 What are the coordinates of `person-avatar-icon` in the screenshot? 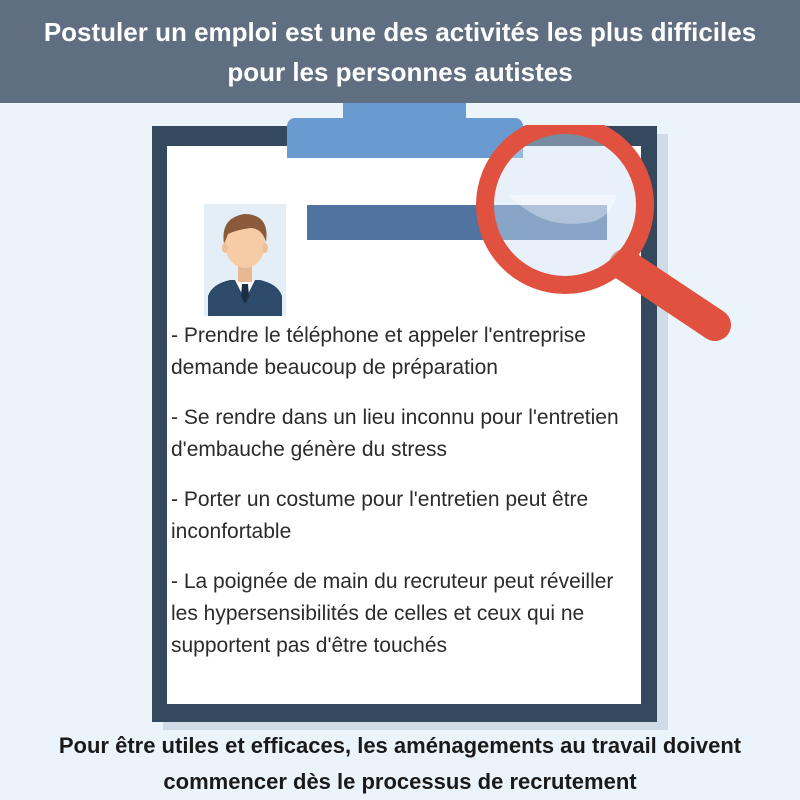 It's located at (245, 260).